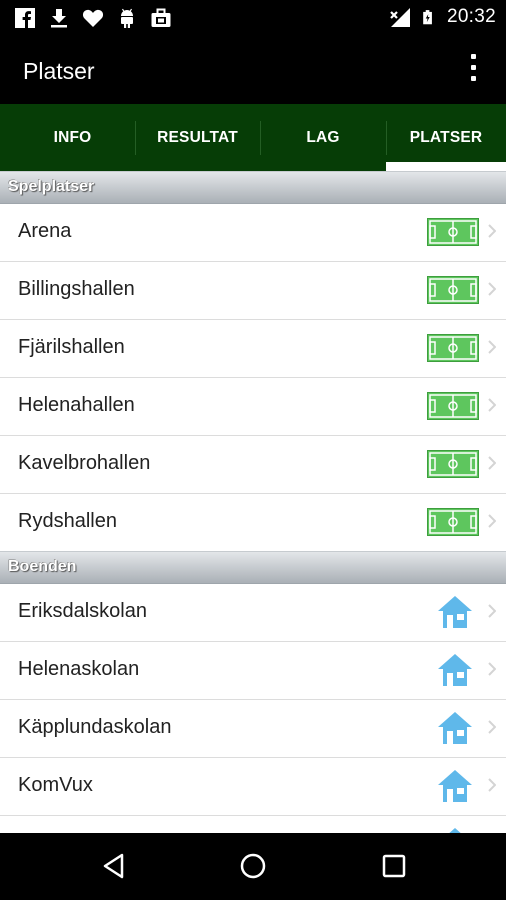  I want to click on list-item-label: Eriksdalskolan, so click(82, 611).